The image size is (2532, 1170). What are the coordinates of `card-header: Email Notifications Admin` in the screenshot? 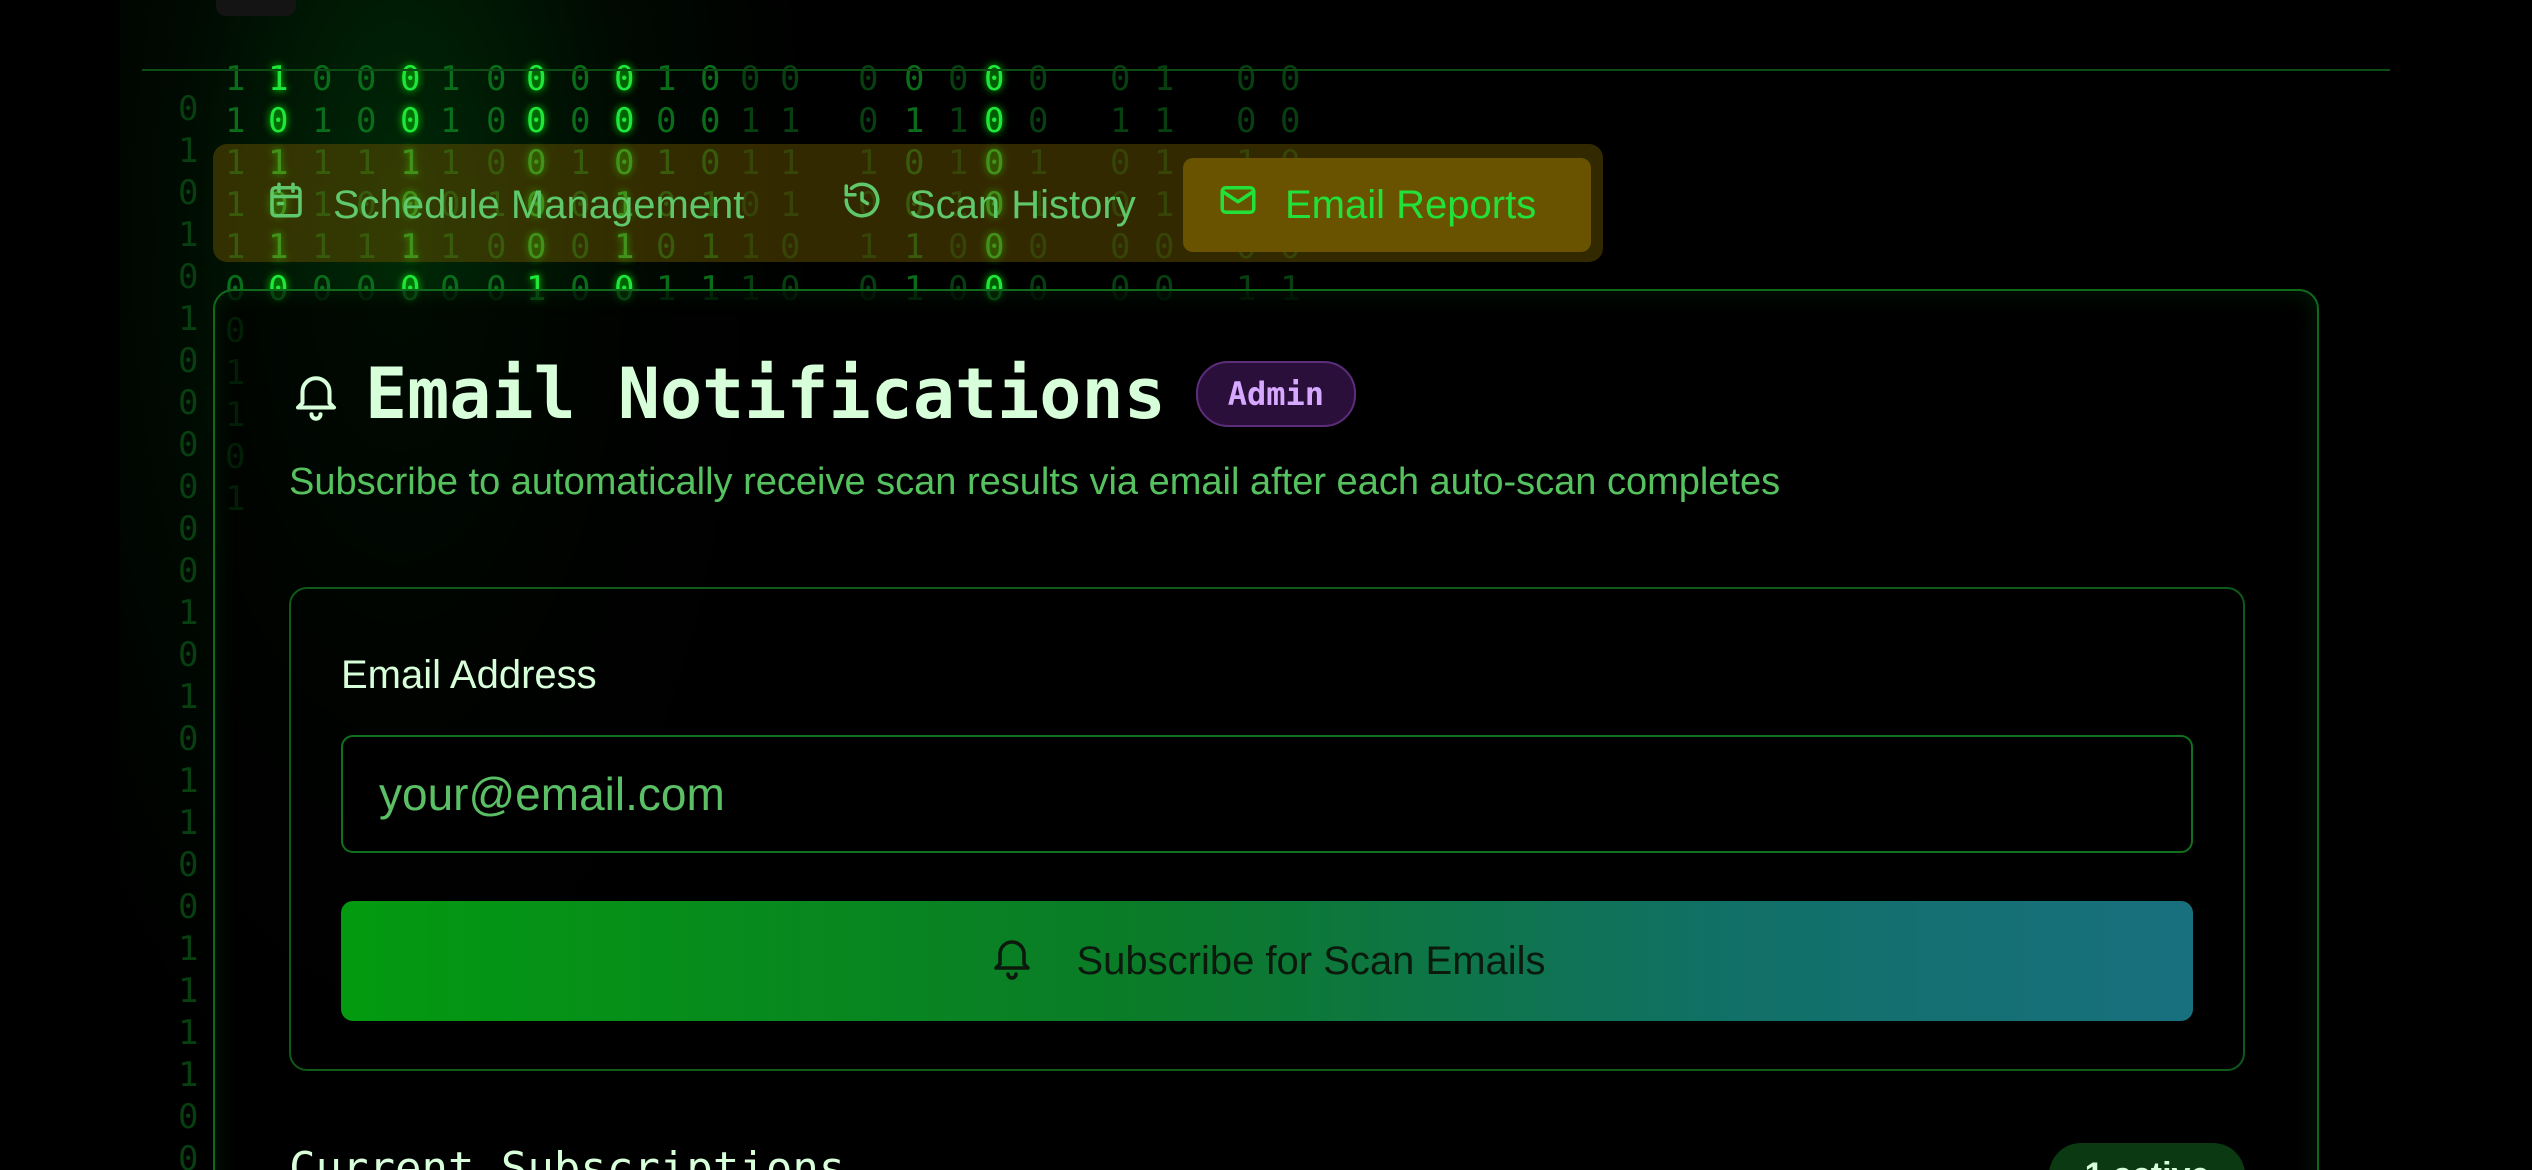 It's located at (823, 394).